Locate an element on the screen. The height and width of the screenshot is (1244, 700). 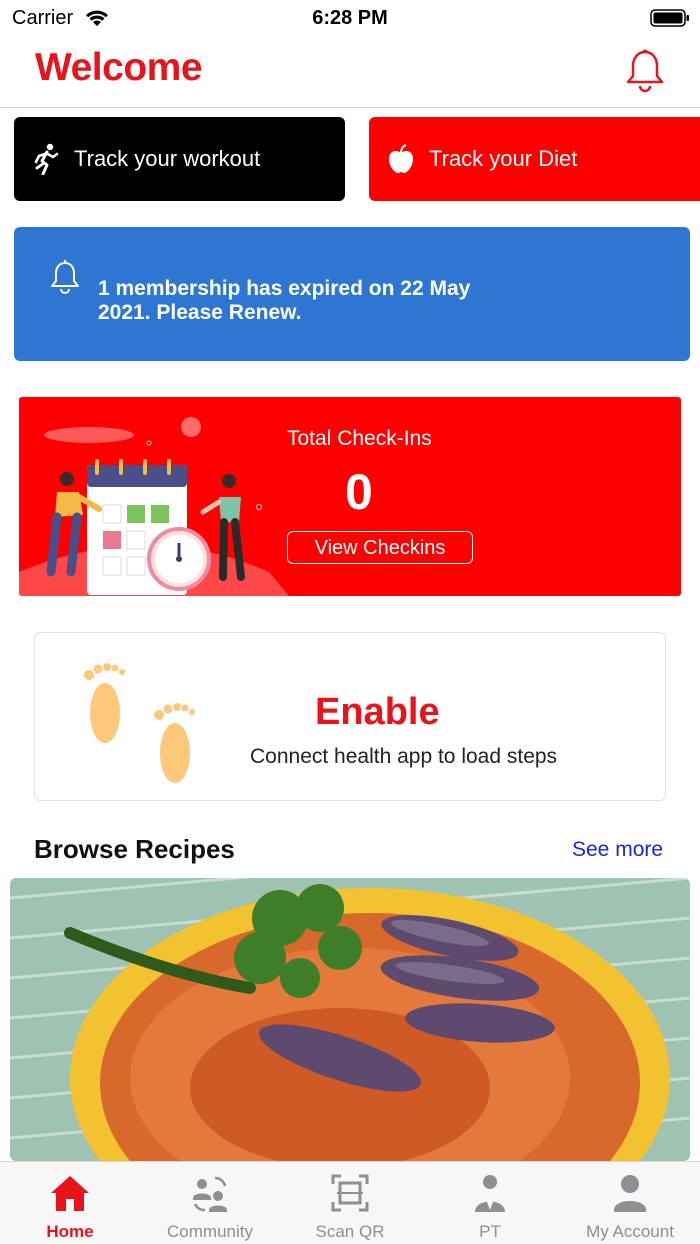
tab-label: My Account is located at coordinates (630, 1231).